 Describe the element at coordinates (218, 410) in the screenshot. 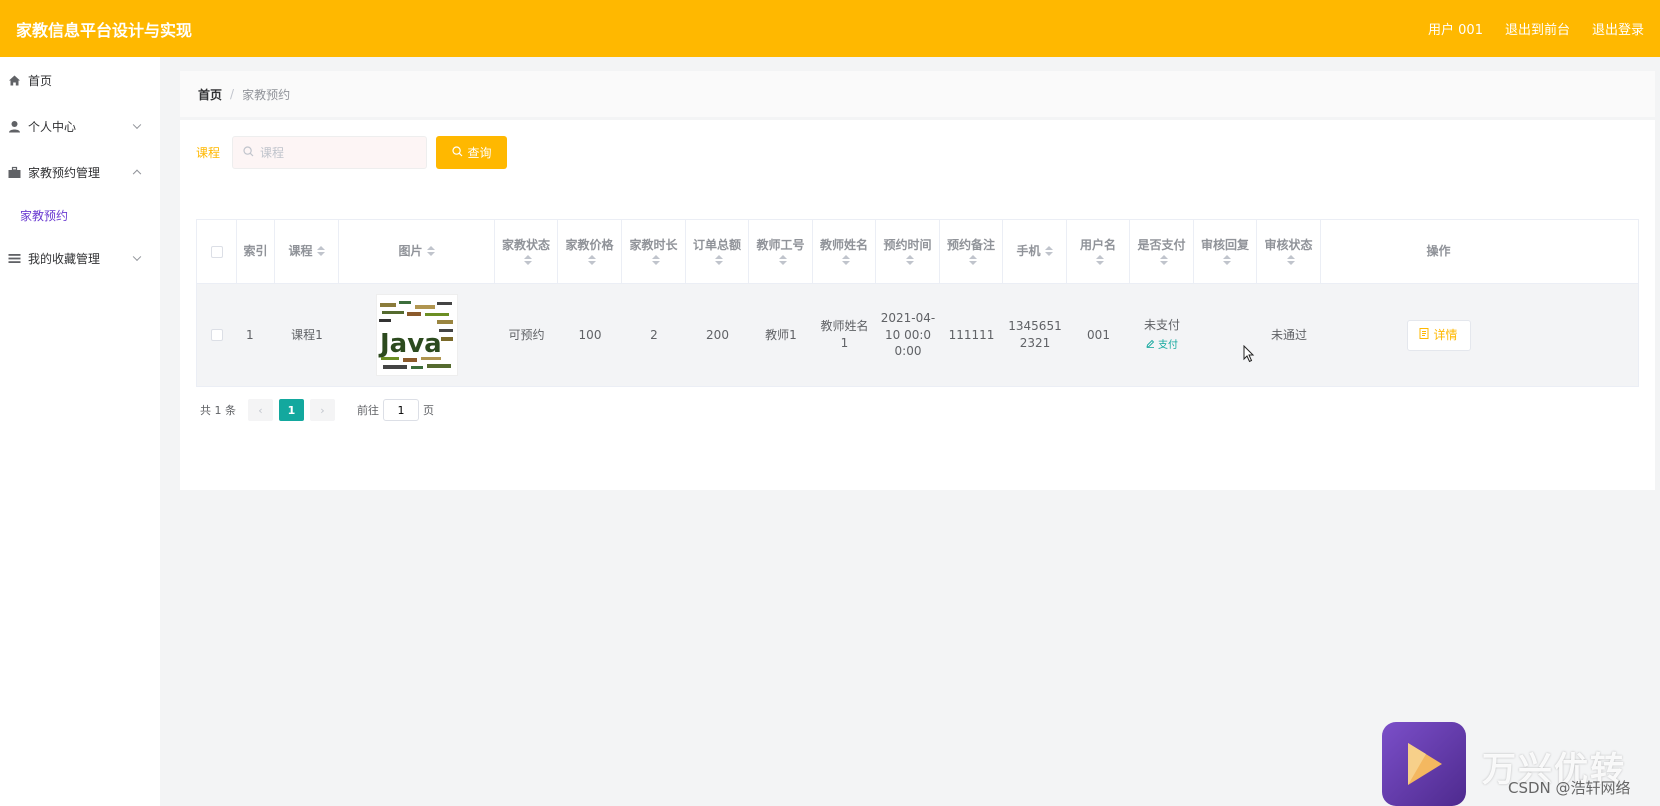

I see `pagination-total: 共 1 条` at that location.